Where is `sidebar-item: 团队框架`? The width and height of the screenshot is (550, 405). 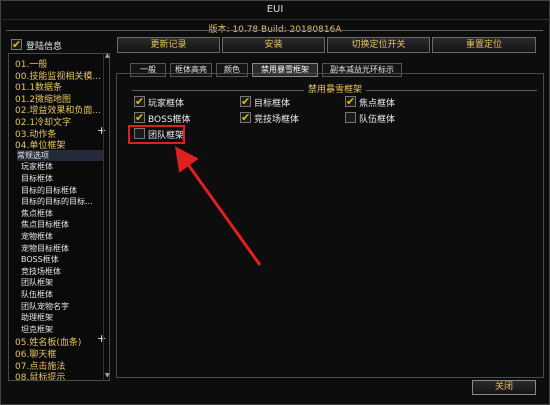
sidebar-item: 团队框架 is located at coordinates (37, 282).